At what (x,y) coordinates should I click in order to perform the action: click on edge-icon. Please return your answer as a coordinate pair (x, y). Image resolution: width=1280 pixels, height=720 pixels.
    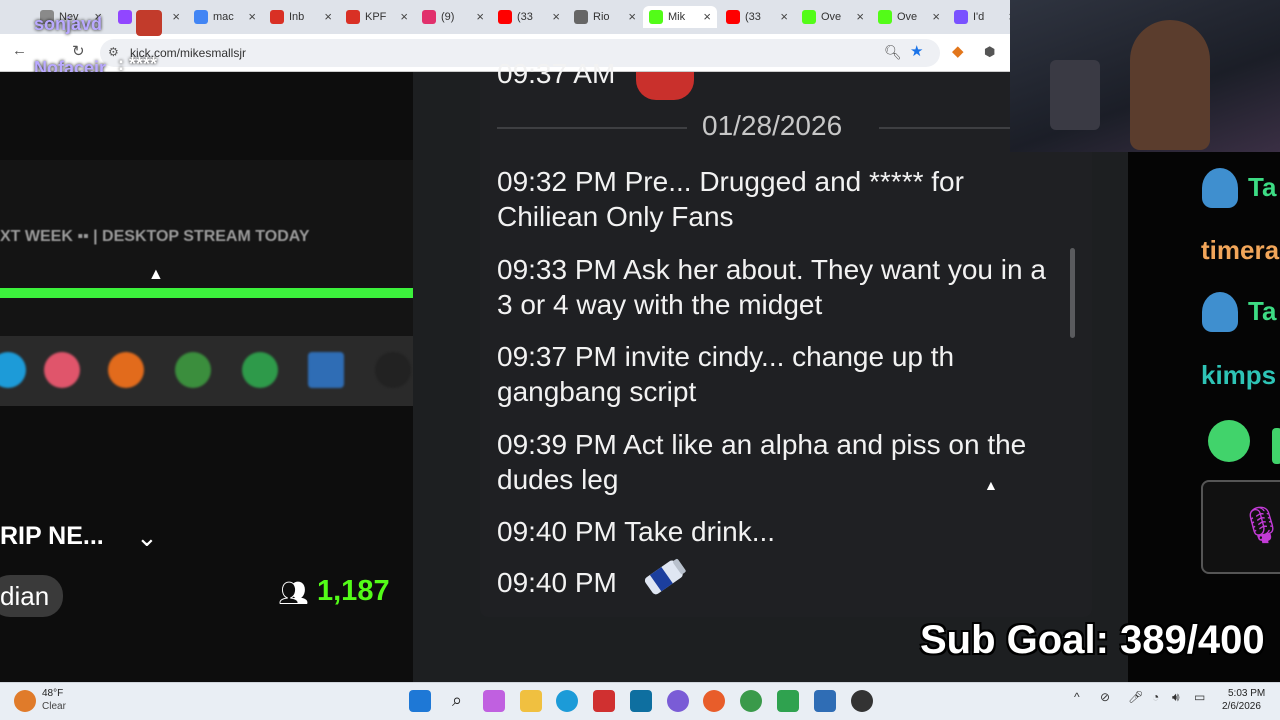
    Looking at the image, I should click on (567, 701).